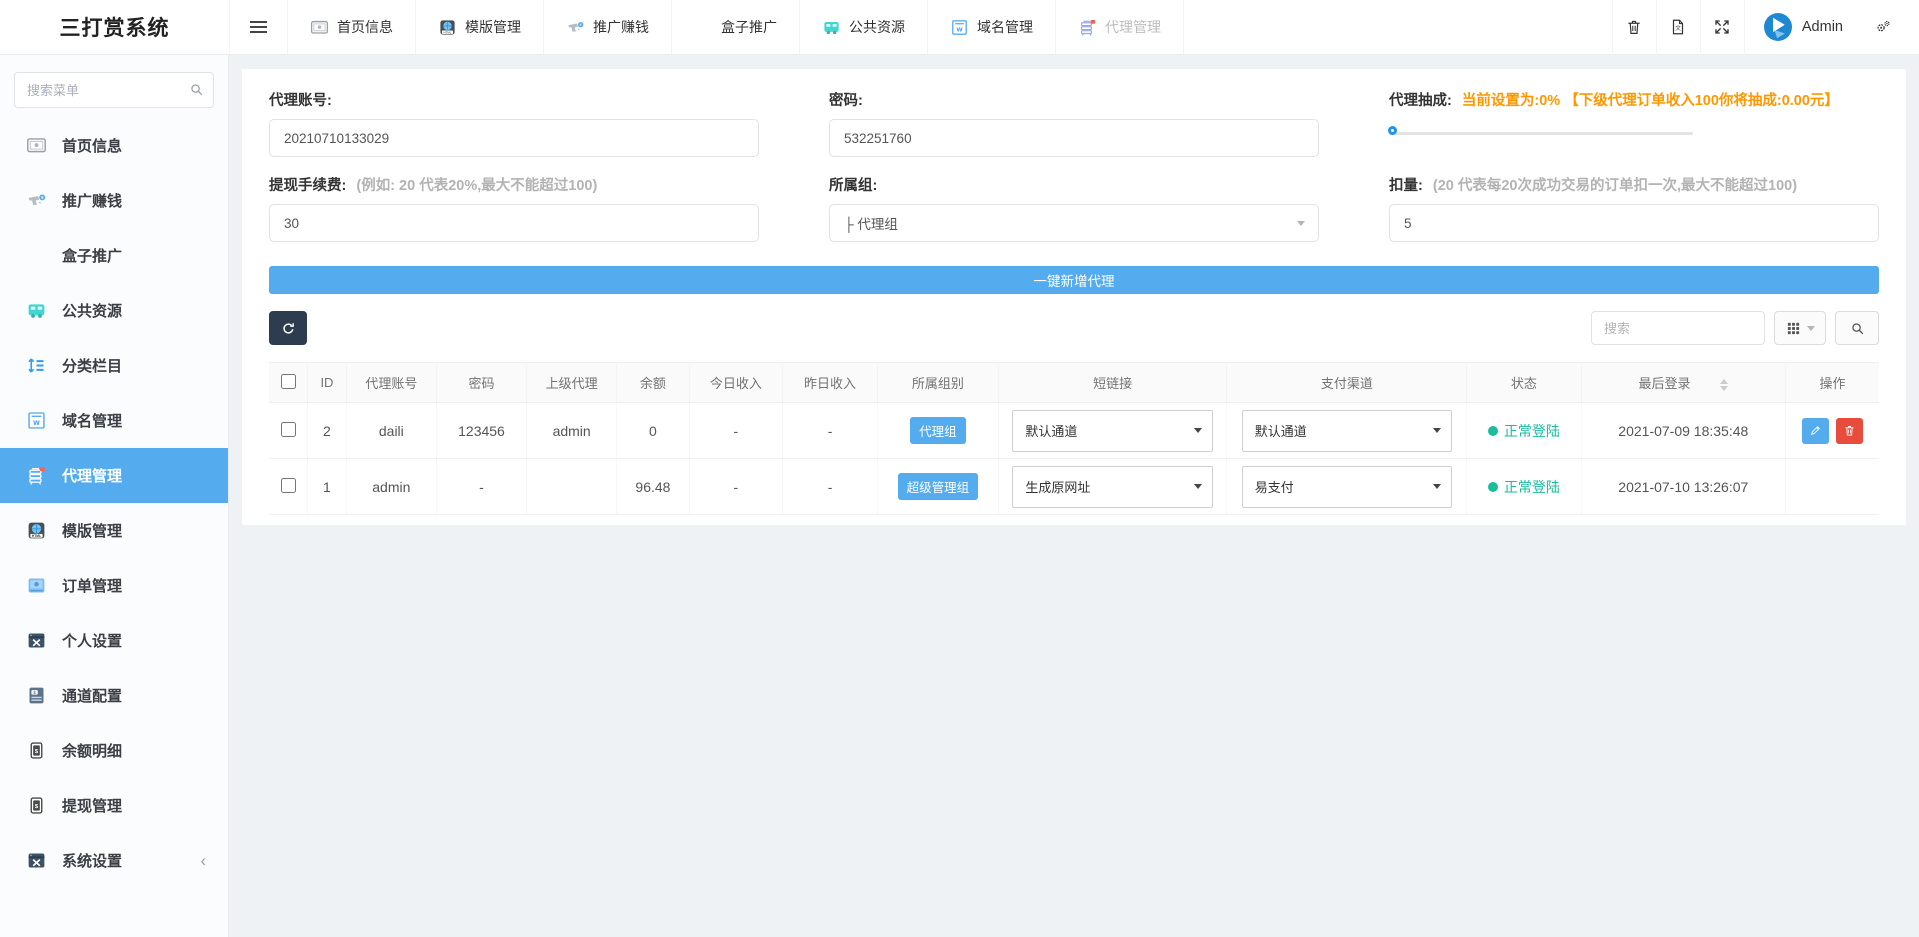  I want to click on menu-toggle-button, so click(258, 27).